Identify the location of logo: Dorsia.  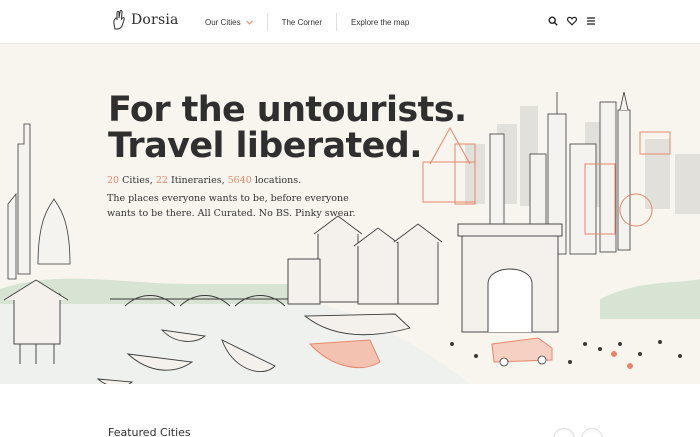
(145, 20).